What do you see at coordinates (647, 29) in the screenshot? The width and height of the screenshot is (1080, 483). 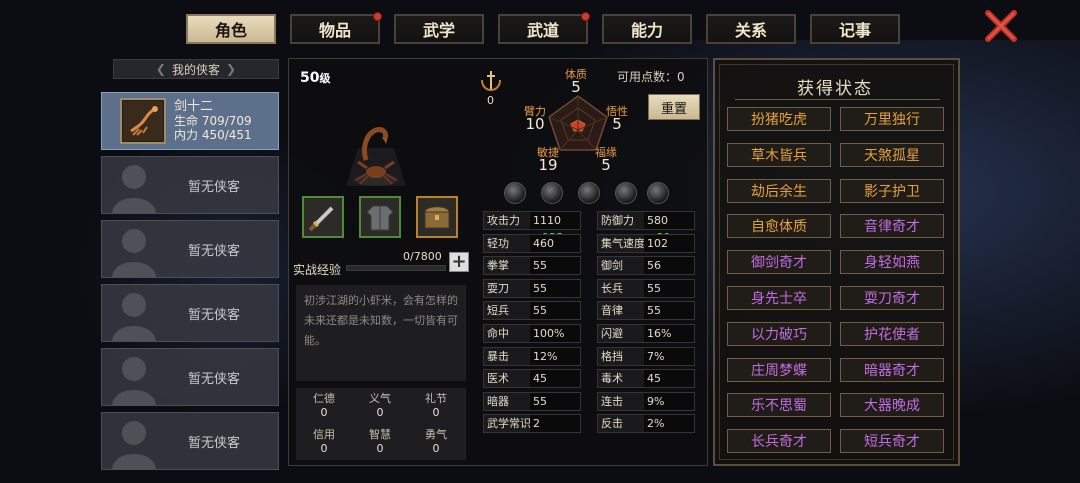 I see `tab-abilities: 能力` at bounding box center [647, 29].